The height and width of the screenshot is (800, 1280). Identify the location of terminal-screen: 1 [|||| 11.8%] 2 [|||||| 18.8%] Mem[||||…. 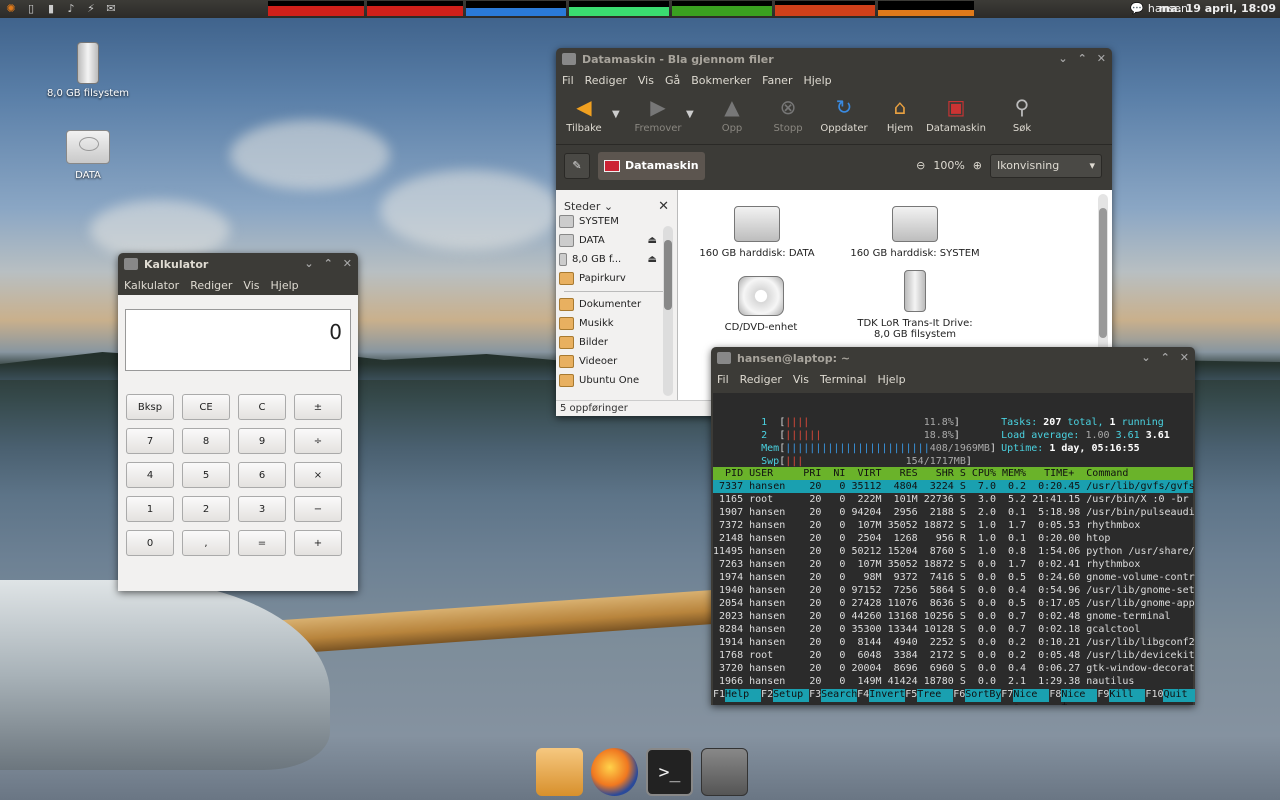
(954, 549).